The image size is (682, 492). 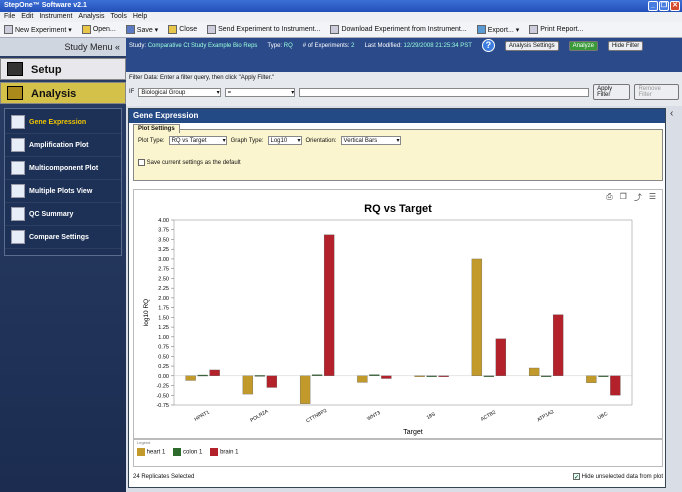 I want to click on minimize-icon: _, so click(x=653, y=6).